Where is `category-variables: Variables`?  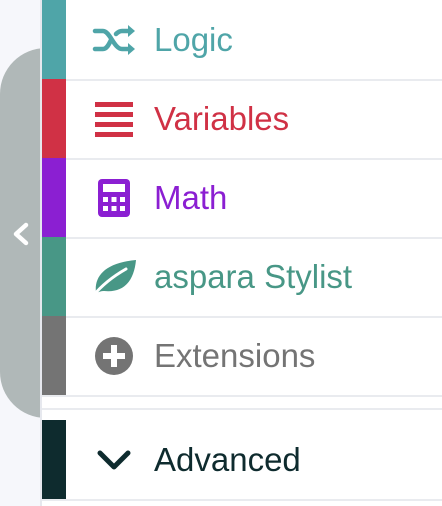 category-variables: Variables is located at coordinates (242, 119).